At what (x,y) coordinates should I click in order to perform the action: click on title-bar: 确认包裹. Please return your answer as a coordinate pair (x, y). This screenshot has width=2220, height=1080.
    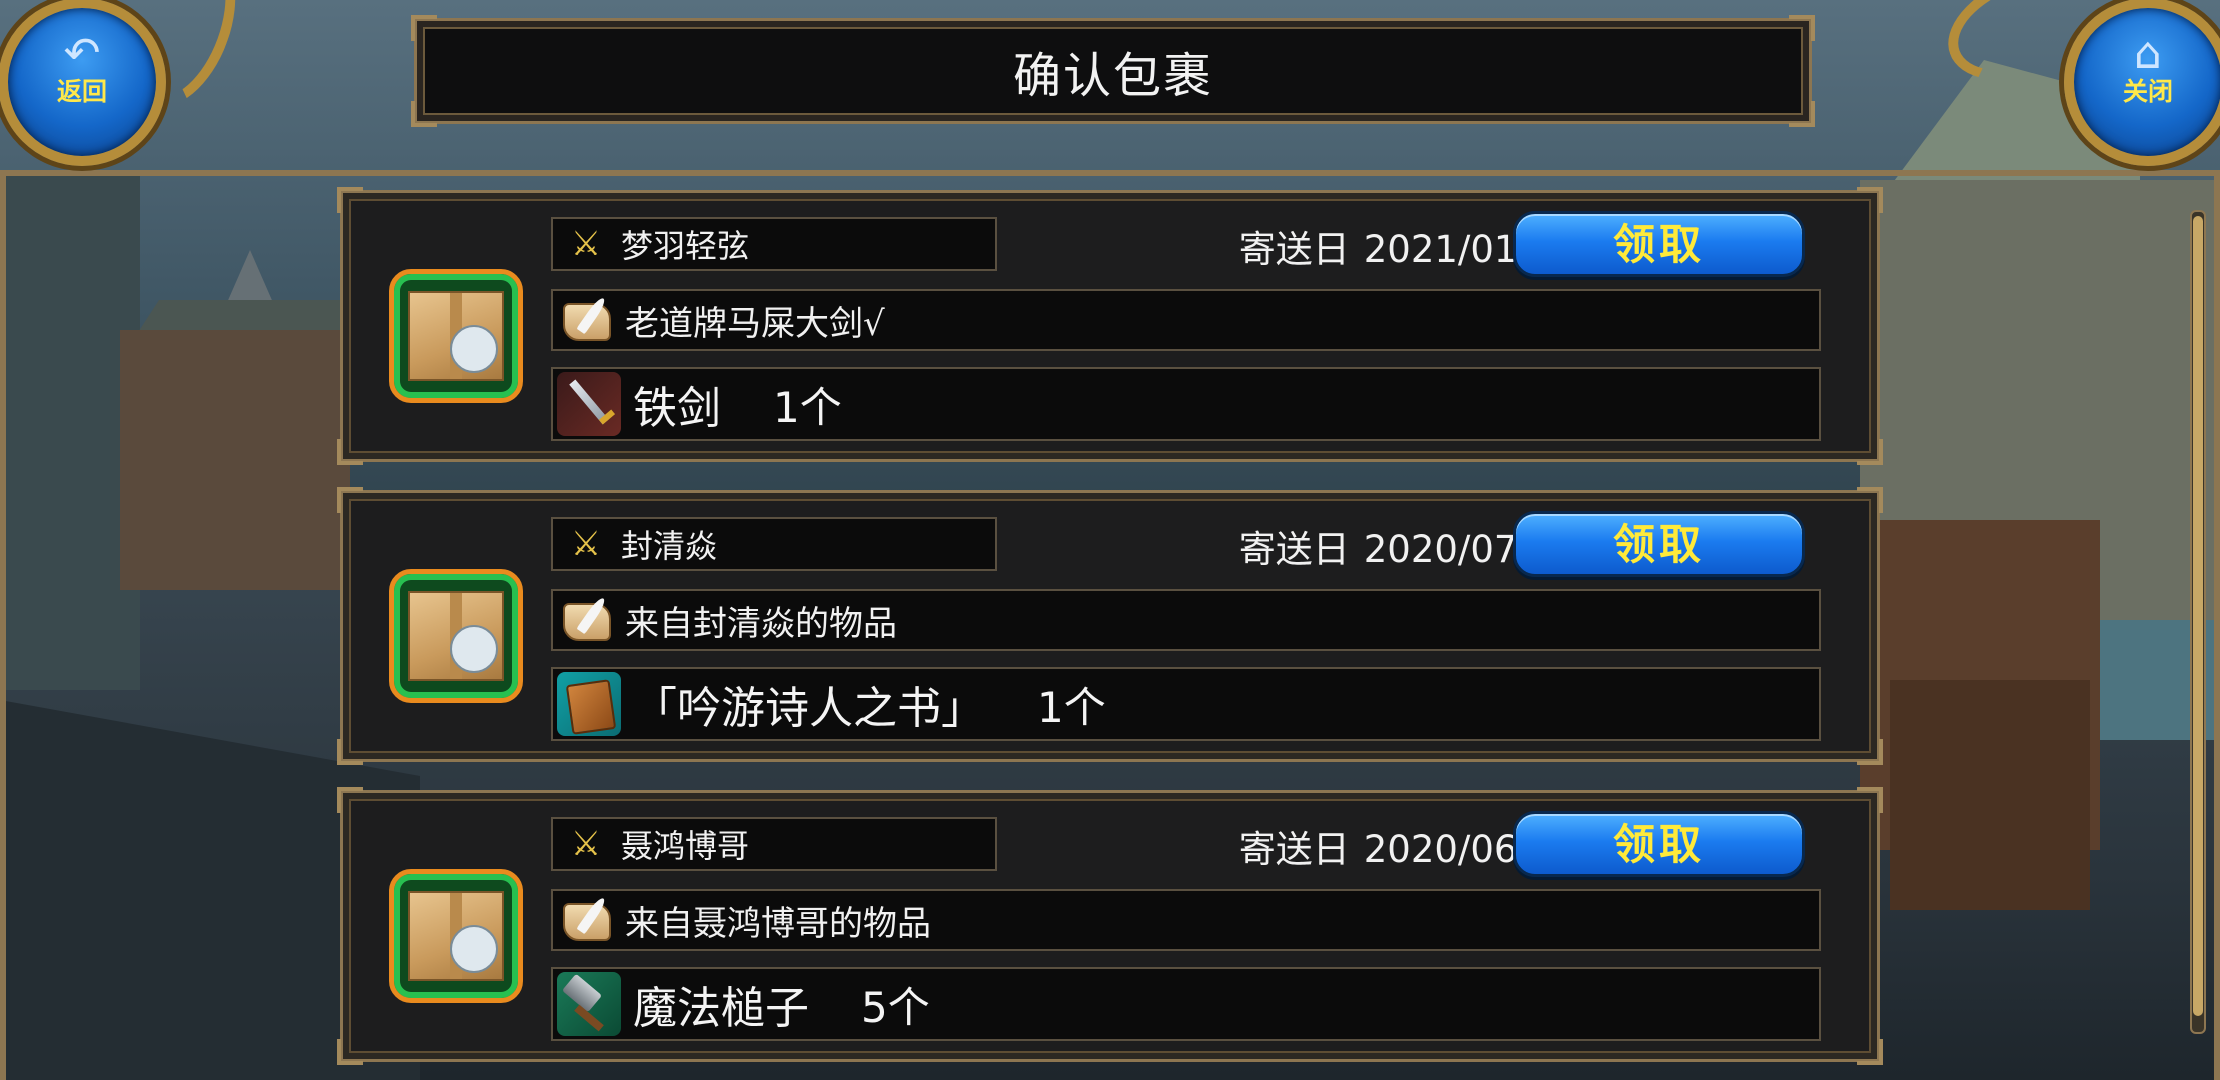
    Looking at the image, I should click on (1113, 71).